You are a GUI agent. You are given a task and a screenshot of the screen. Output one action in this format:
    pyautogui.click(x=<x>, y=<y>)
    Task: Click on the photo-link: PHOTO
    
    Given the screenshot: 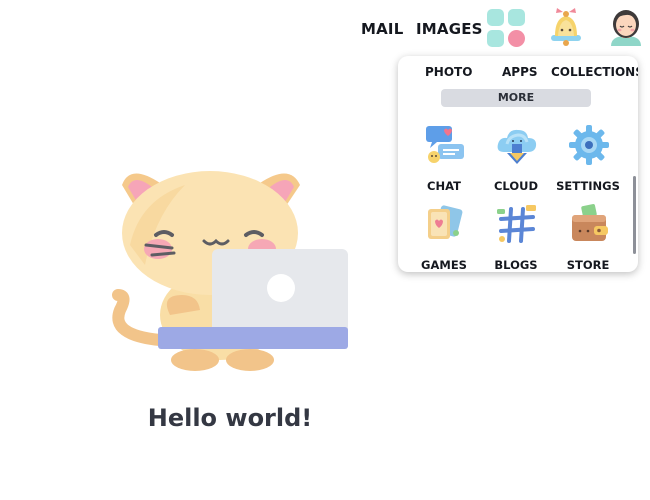 What is the action you would take?
    pyautogui.click(x=448, y=72)
    